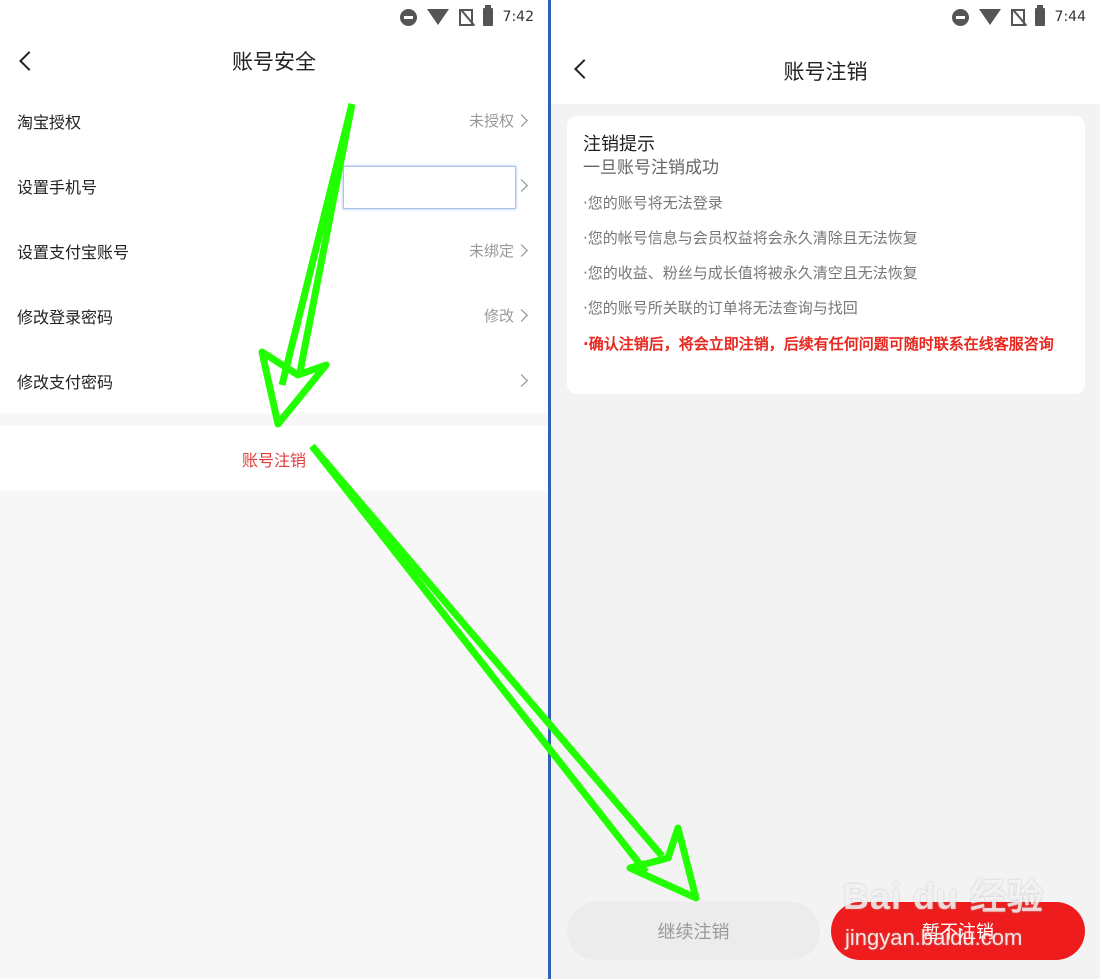 This screenshot has height=979, width=1100. Describe the element at coordinates (274, 120) in the screenshot. I see `row-taobao-authorization: 淘宝授权 未授权` at that location.